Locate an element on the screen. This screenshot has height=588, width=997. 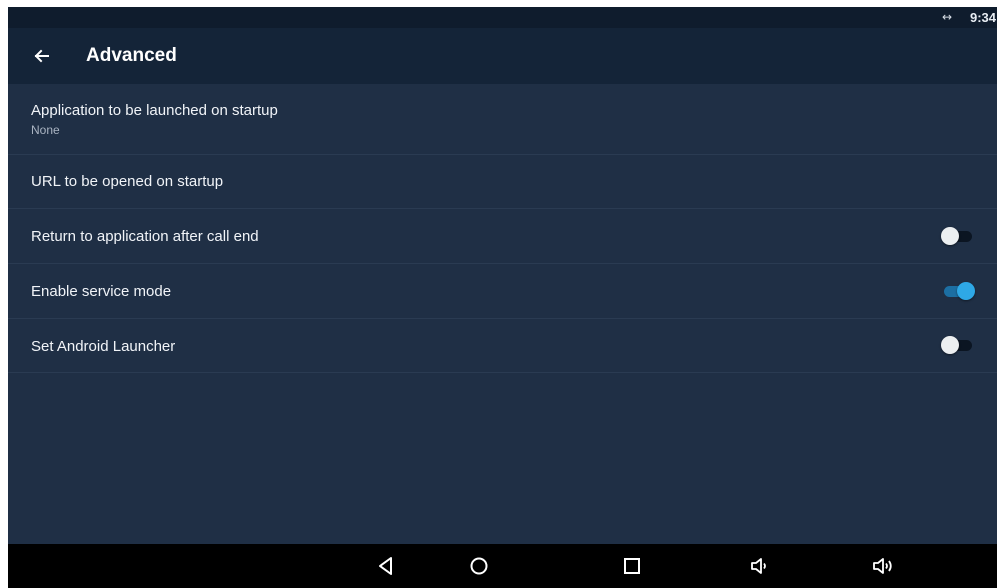
recents-square-icon is located at coordinates (632, 566).